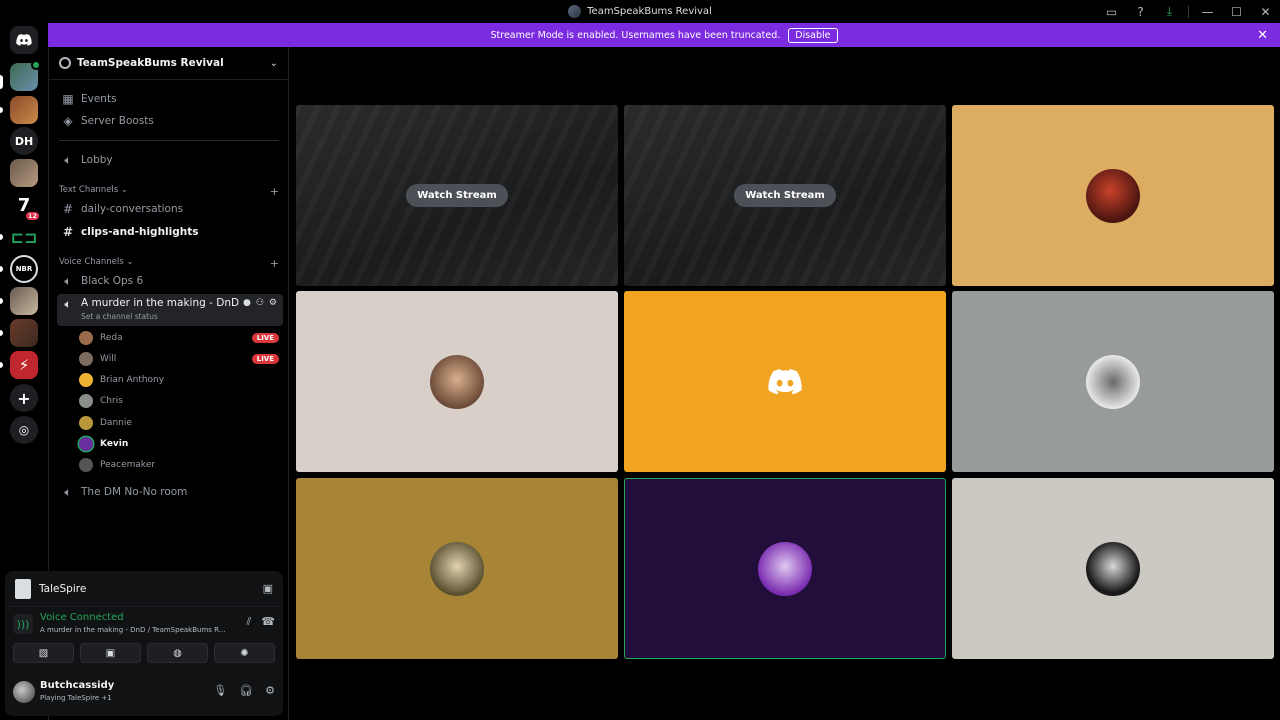 The image size is (1280, 720). I want to click on activity-bar: TaleSpire ▣, so click(144, 589).